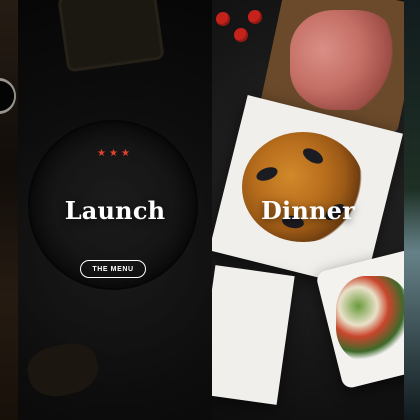 This screenshot has width=420, height=420. I want to click on panel-title-launch: Launch, so click(115, 210).